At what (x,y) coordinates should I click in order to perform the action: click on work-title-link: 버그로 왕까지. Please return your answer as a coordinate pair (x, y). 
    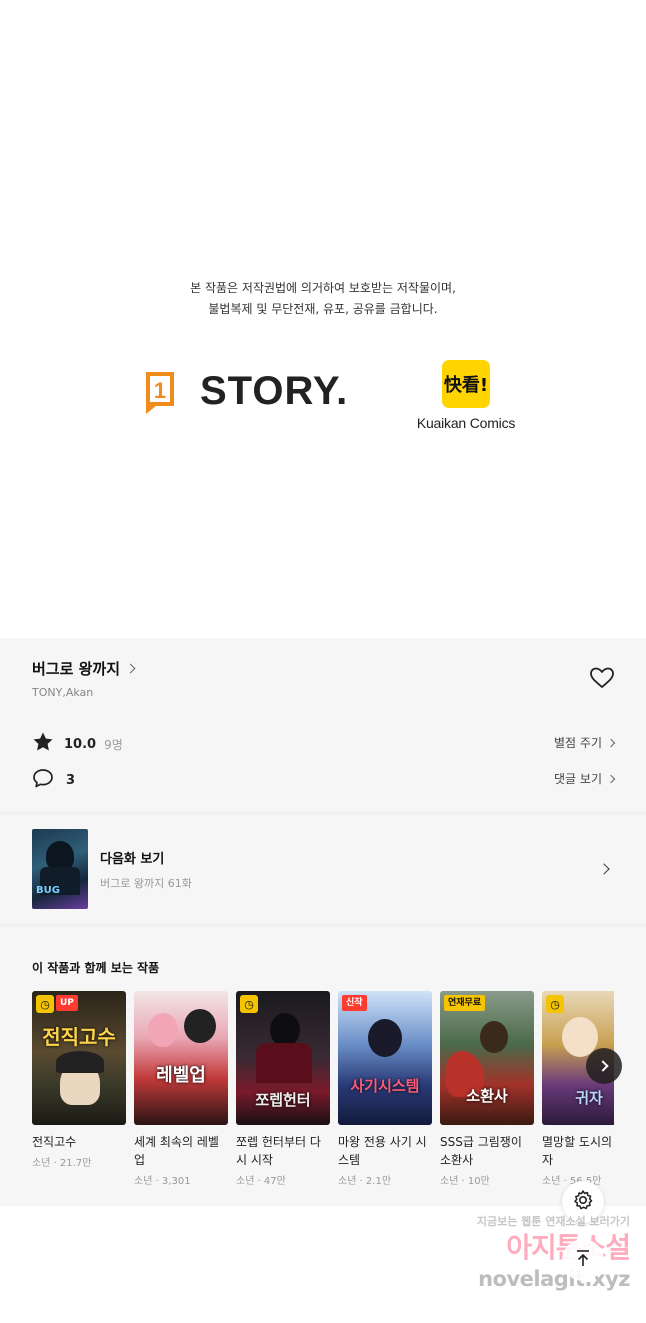
    Looking at the image, I should click on (84, 668).